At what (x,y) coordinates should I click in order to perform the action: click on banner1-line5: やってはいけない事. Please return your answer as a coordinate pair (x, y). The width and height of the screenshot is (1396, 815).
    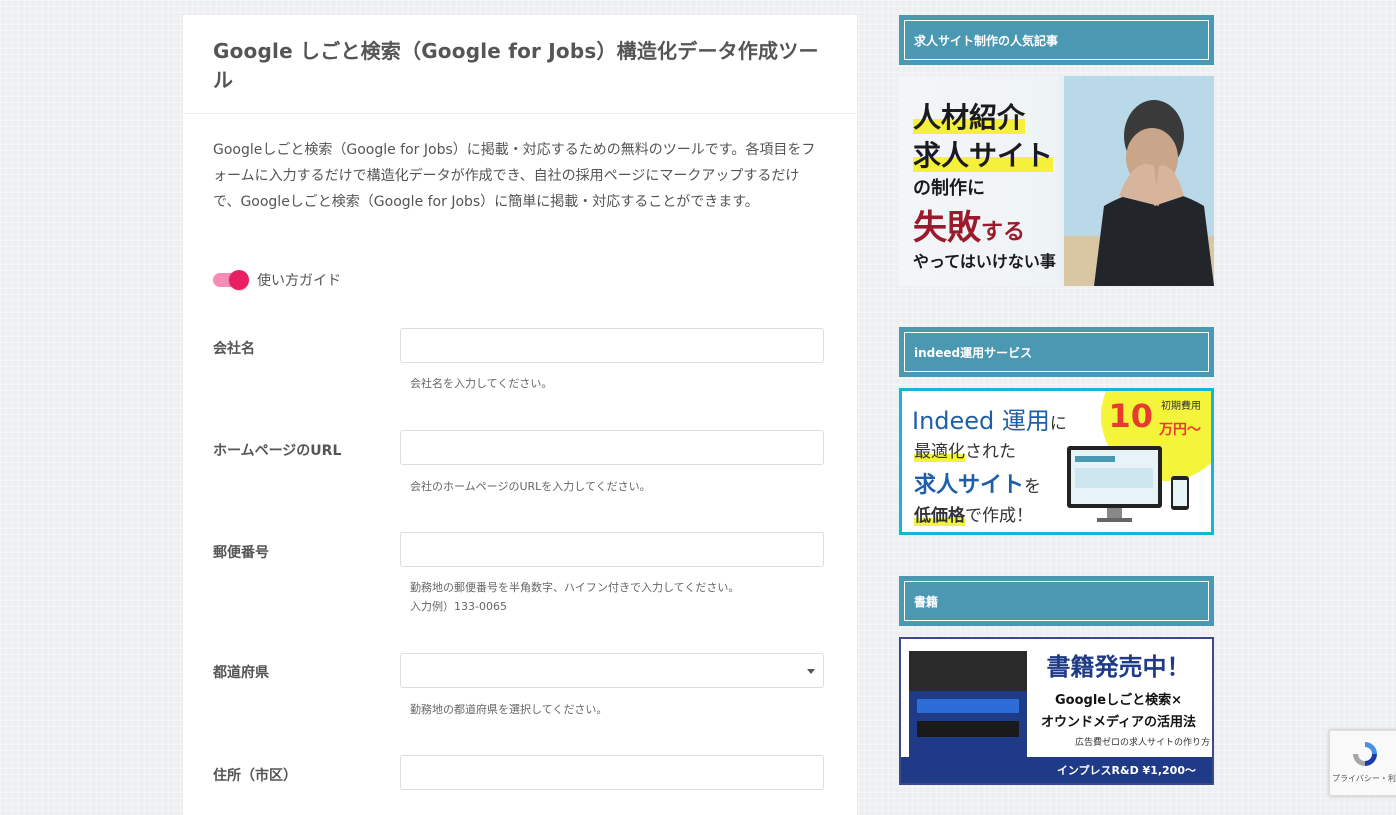
    Looking at the image, I should click on (984, 261).